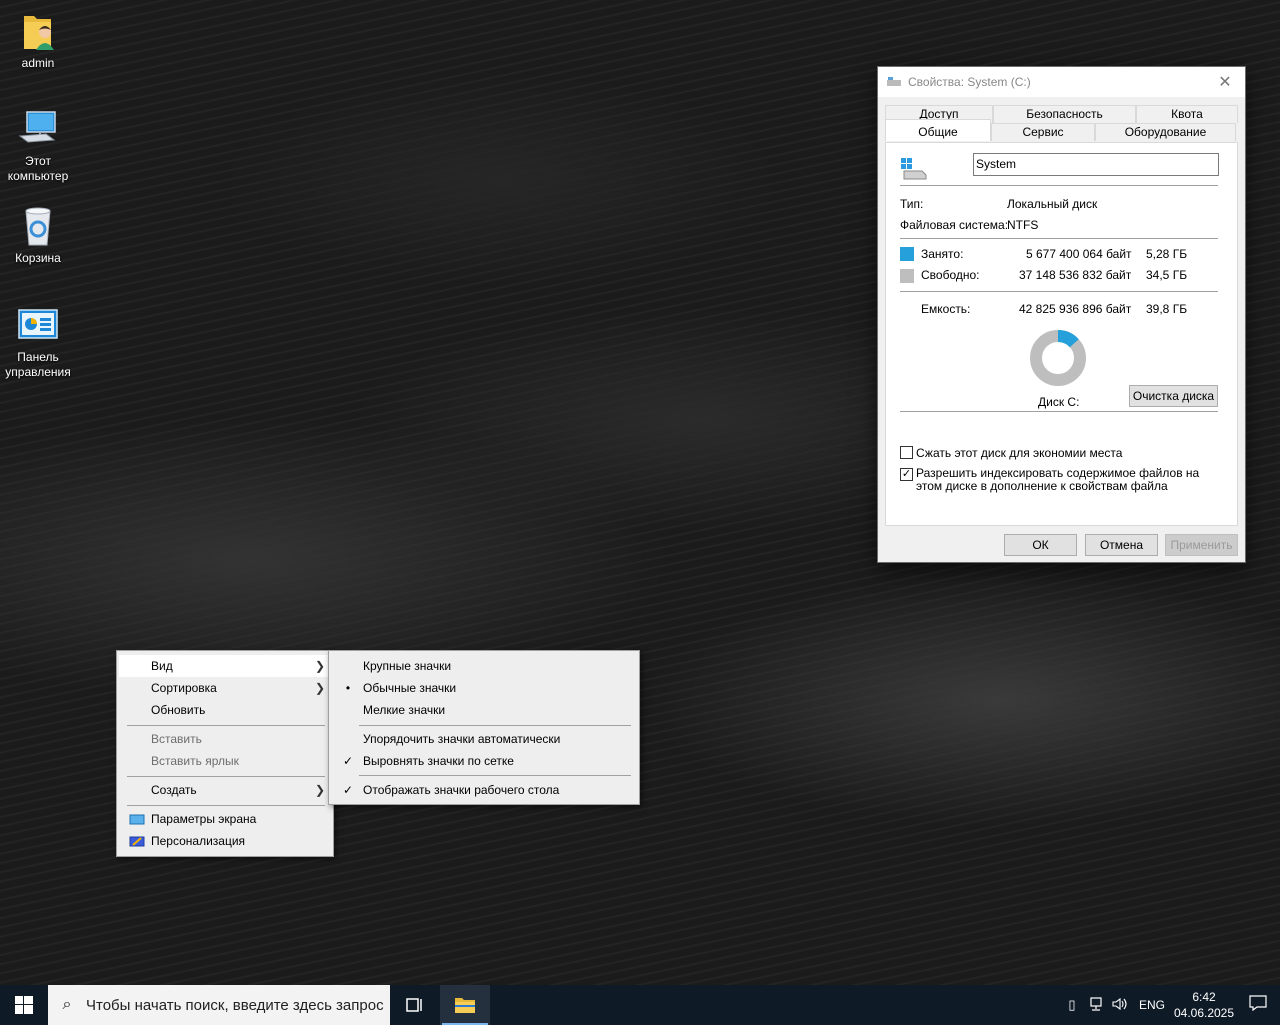 The height and width of the screenshot is (1025, 1280). I want to click on compress-checkbox, so click(906, 452).